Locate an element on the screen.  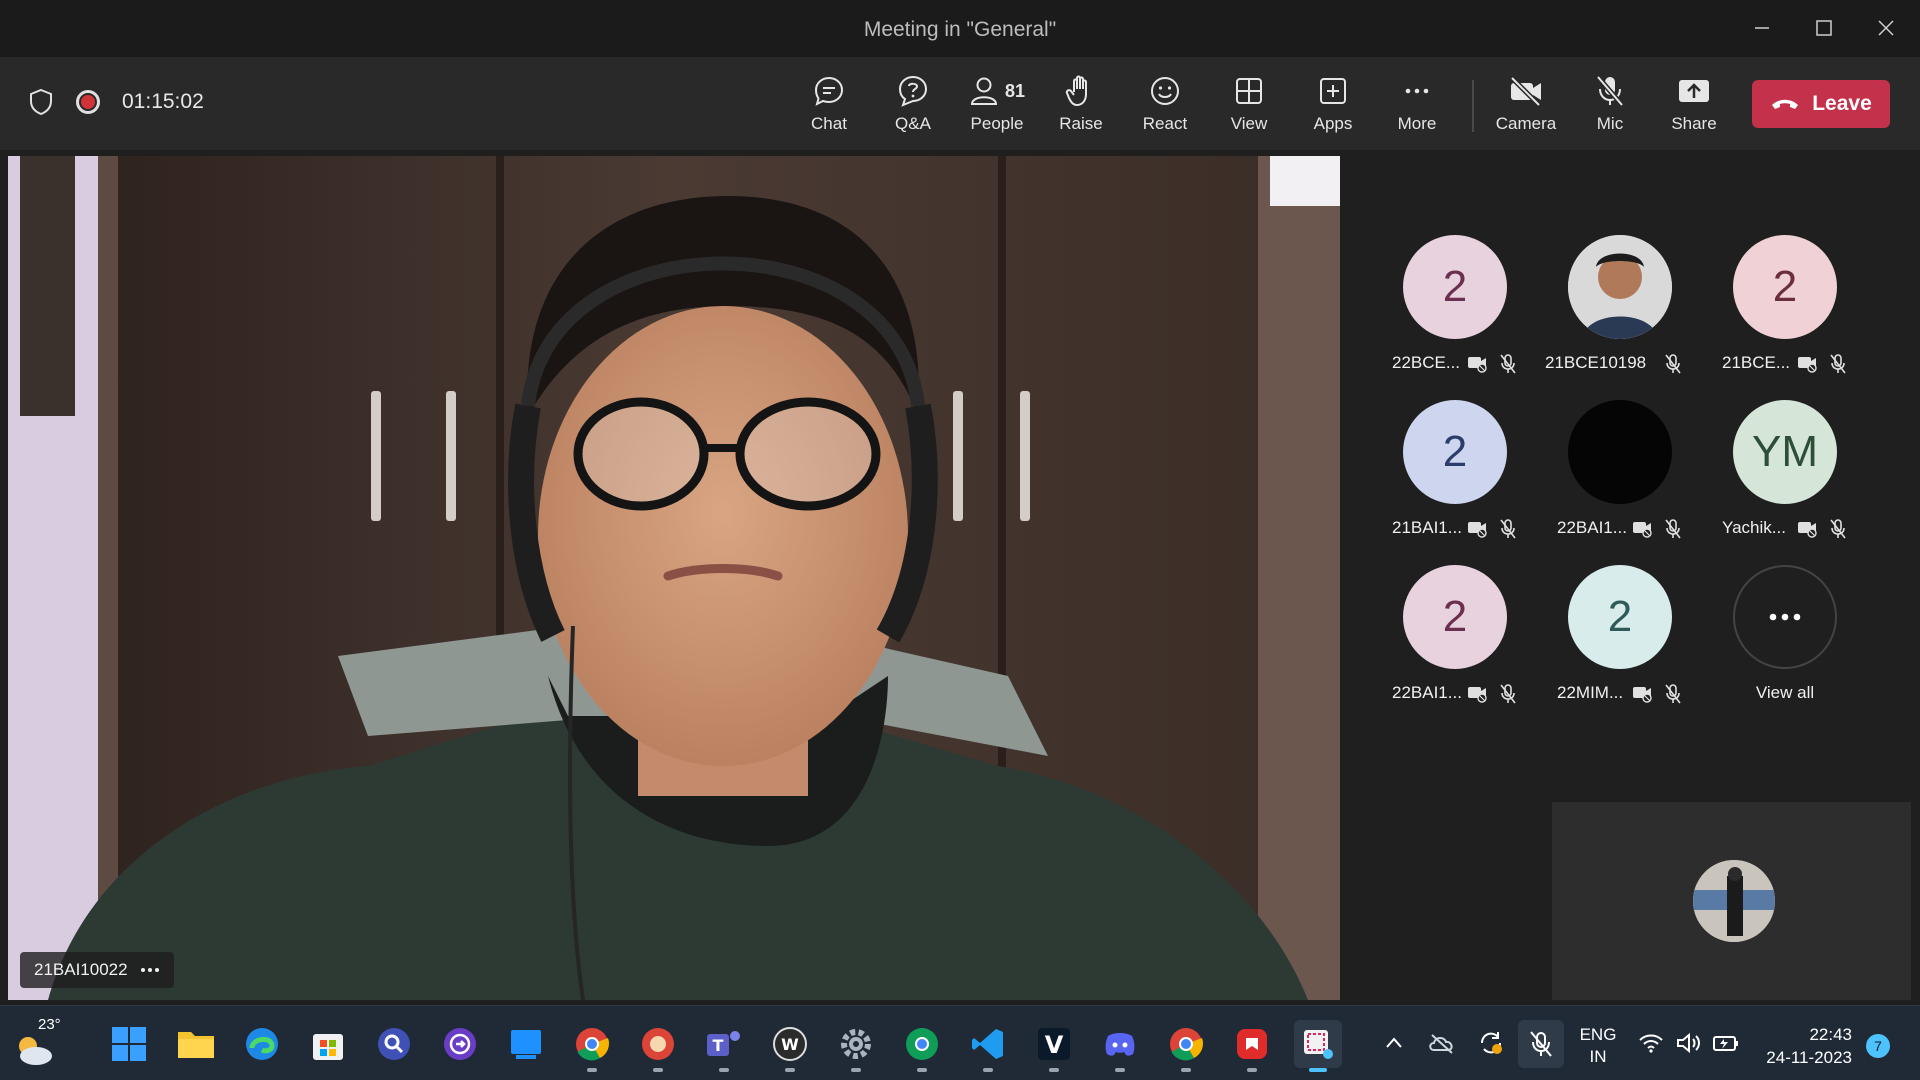
react-label: React is located at coordinates (1165, 123).